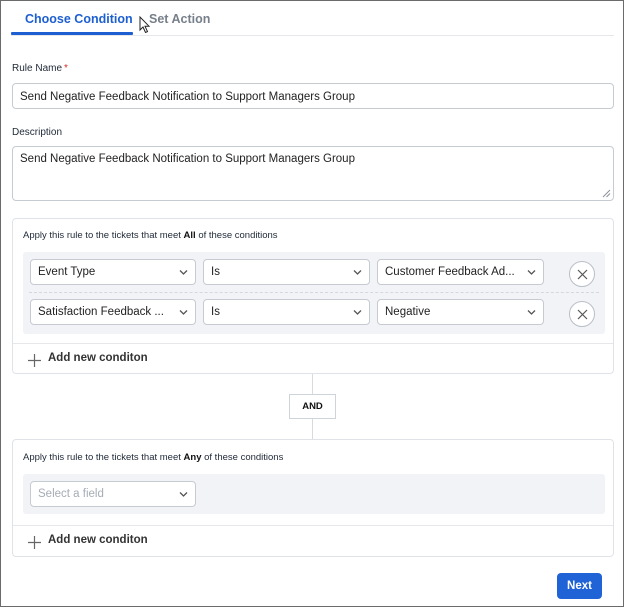  Describe the element at coordinates (238, 235) in the screenshot. I see `all-title-suffix: of these conditions` at that location.